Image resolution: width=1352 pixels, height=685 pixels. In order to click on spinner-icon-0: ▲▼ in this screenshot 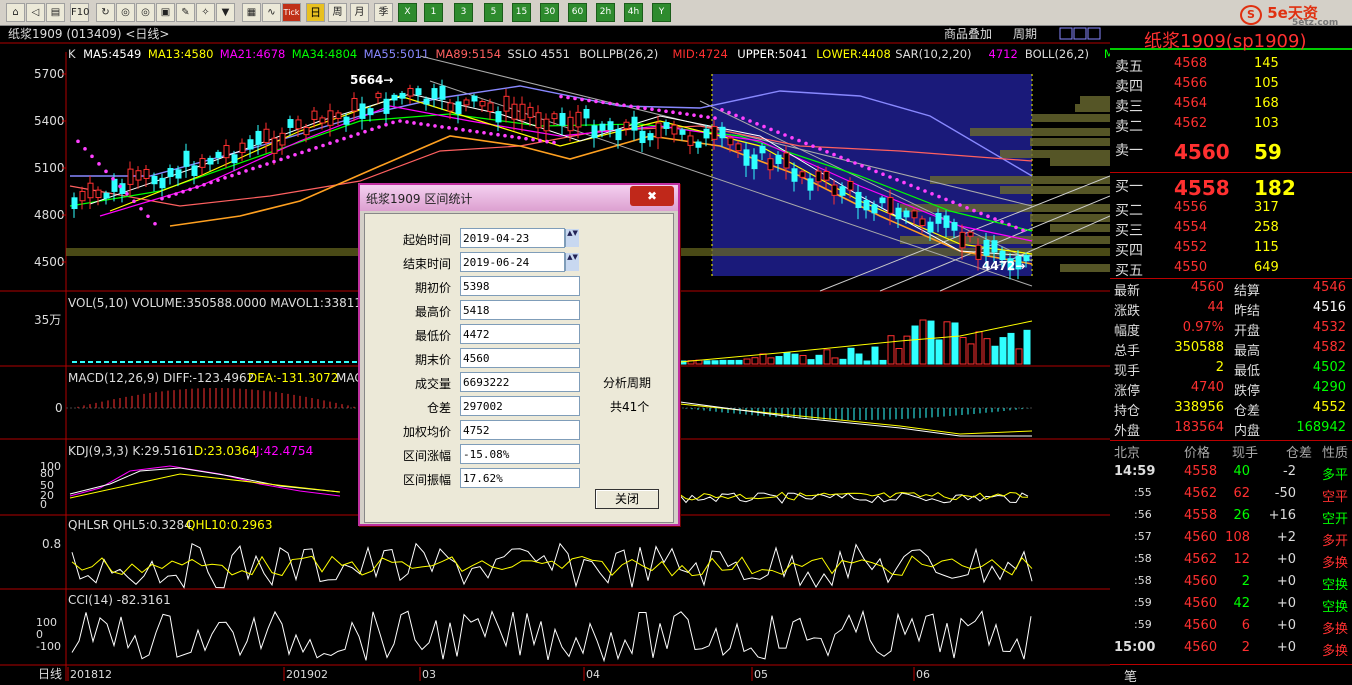, I will do `click(572, 238)`.